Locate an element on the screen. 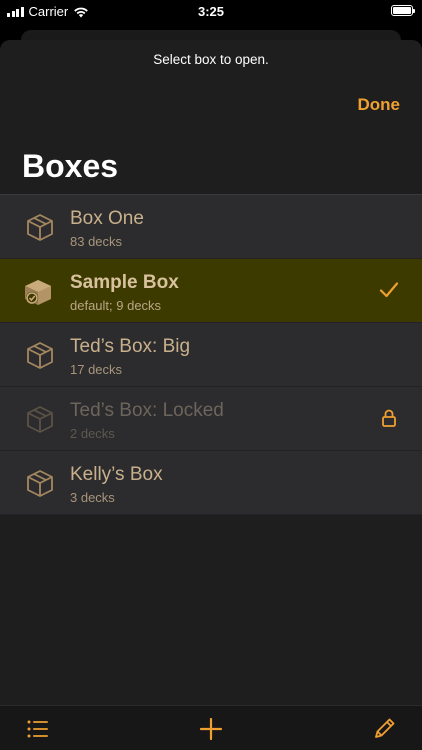 This screenshot has width=422, height=750. box-row-sample-box: Sample Box default; 9 decks is located at coordinates (211, 291).